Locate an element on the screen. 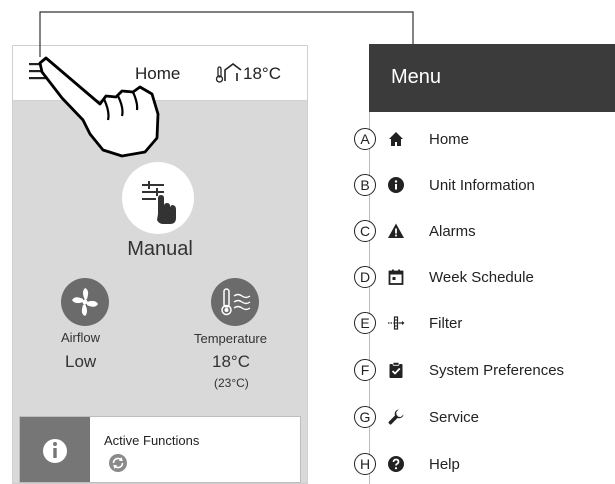  home-icon is located at coordinates (396, 139).